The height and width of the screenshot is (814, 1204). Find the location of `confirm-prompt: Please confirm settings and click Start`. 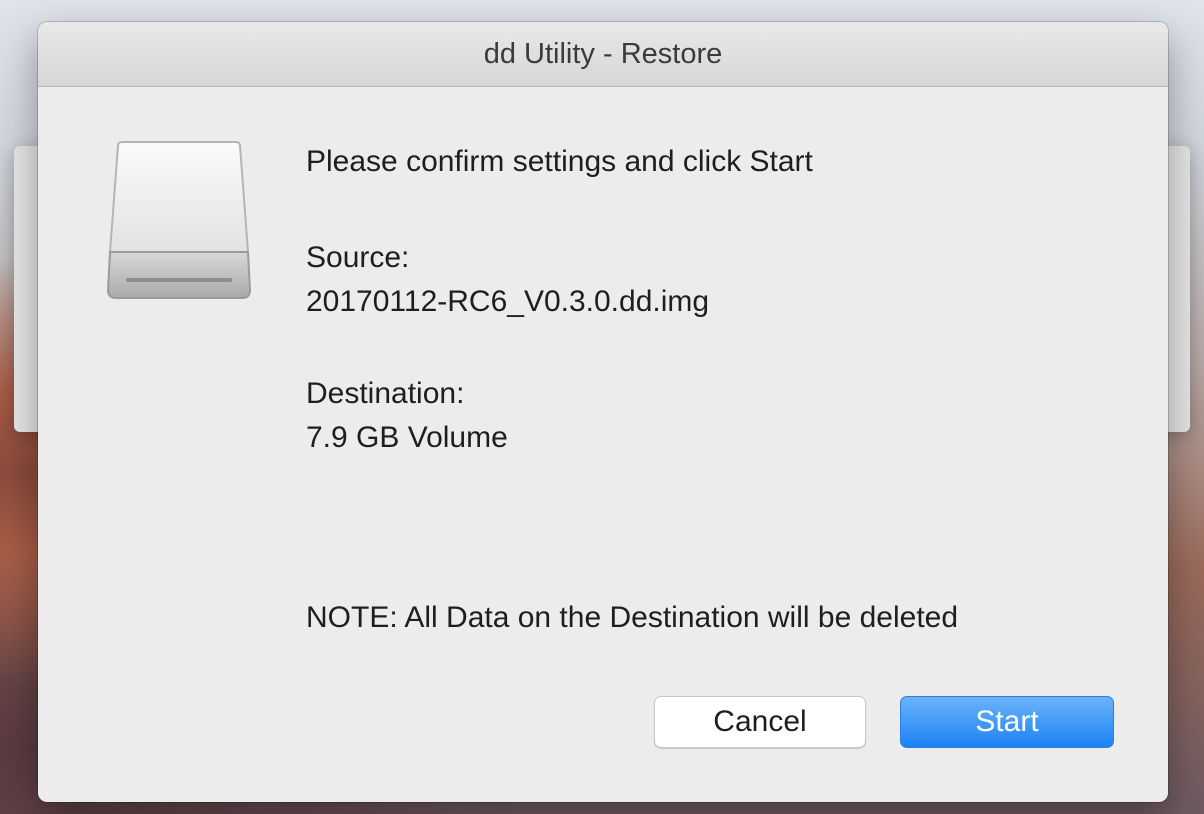

confirm-prompt: Please confirm settings and click Start is located at coordinates (559, 161).